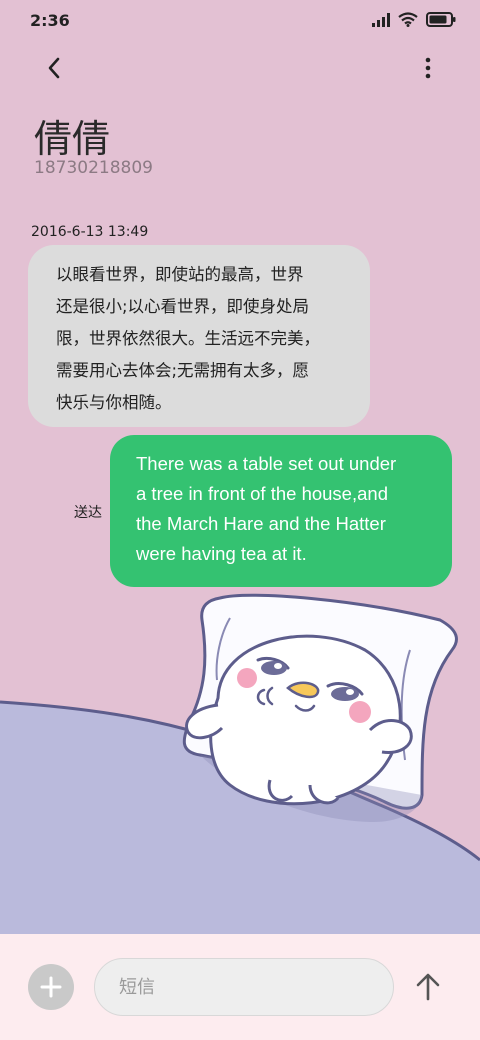  I want to click on more-vertical-icon, so click(428, 68).